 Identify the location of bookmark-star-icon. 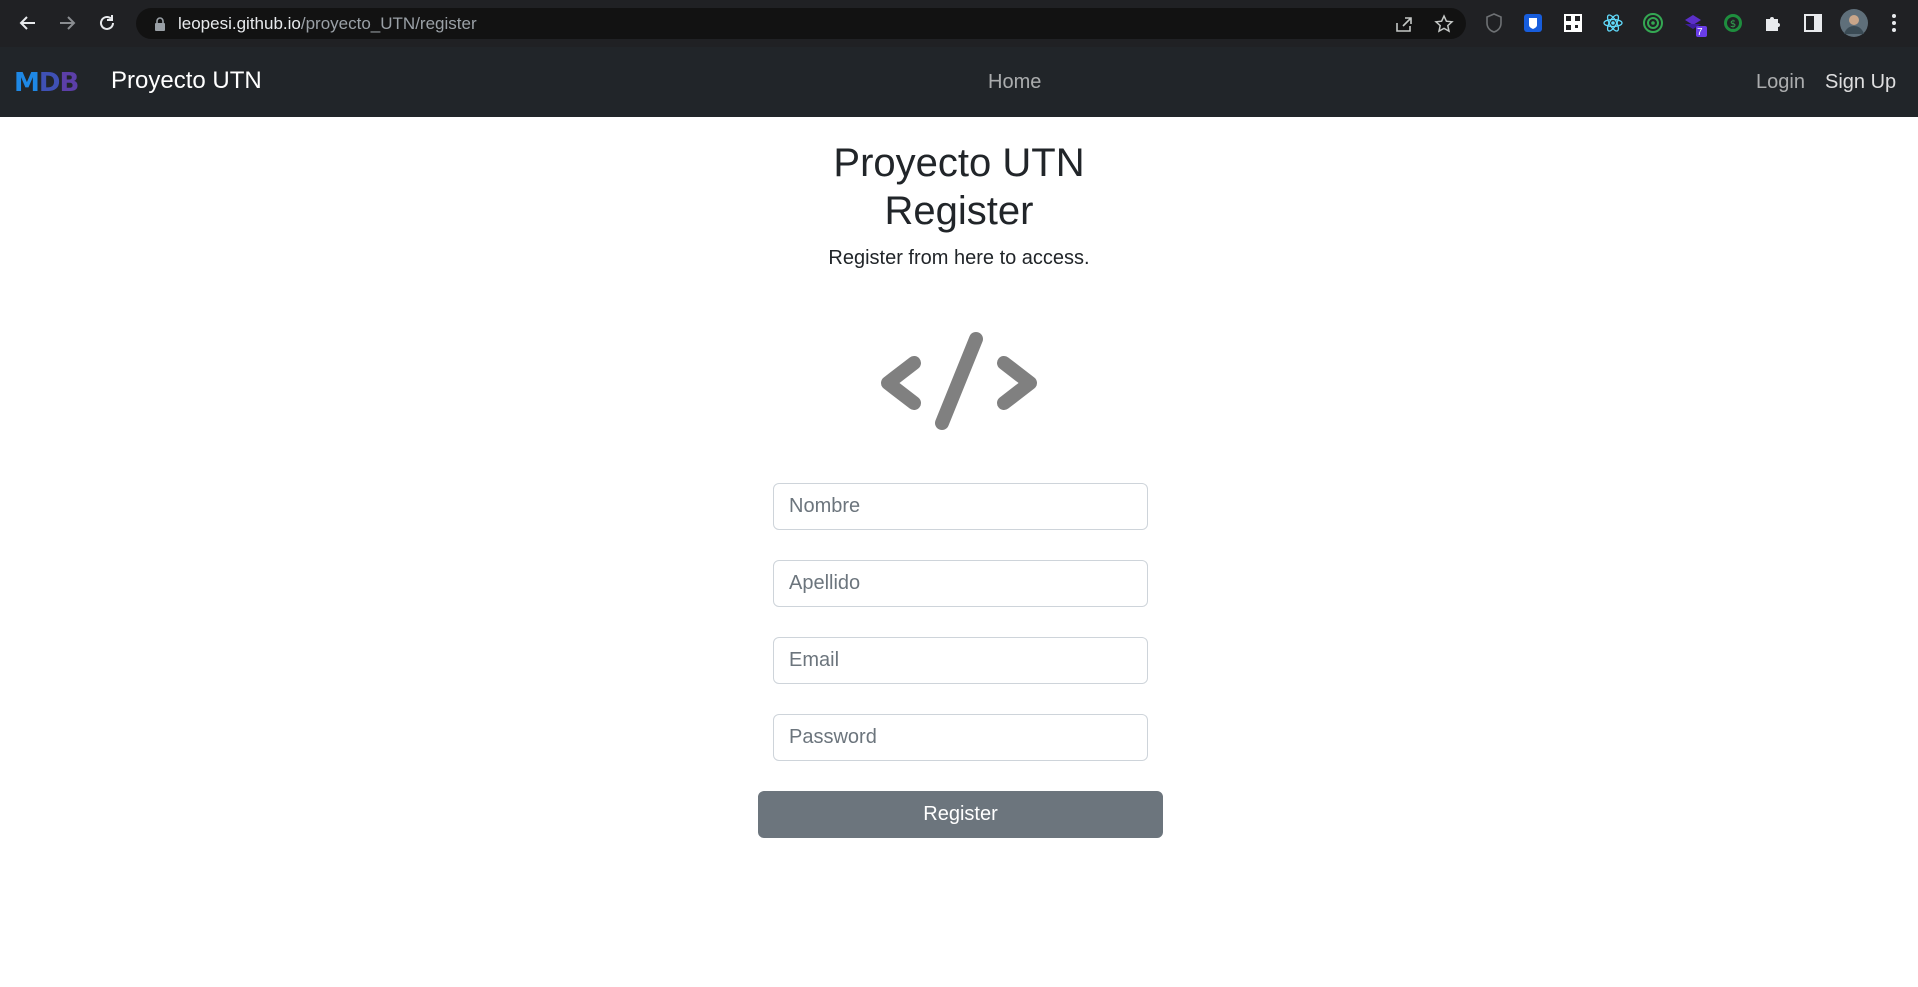
(1444, 24).